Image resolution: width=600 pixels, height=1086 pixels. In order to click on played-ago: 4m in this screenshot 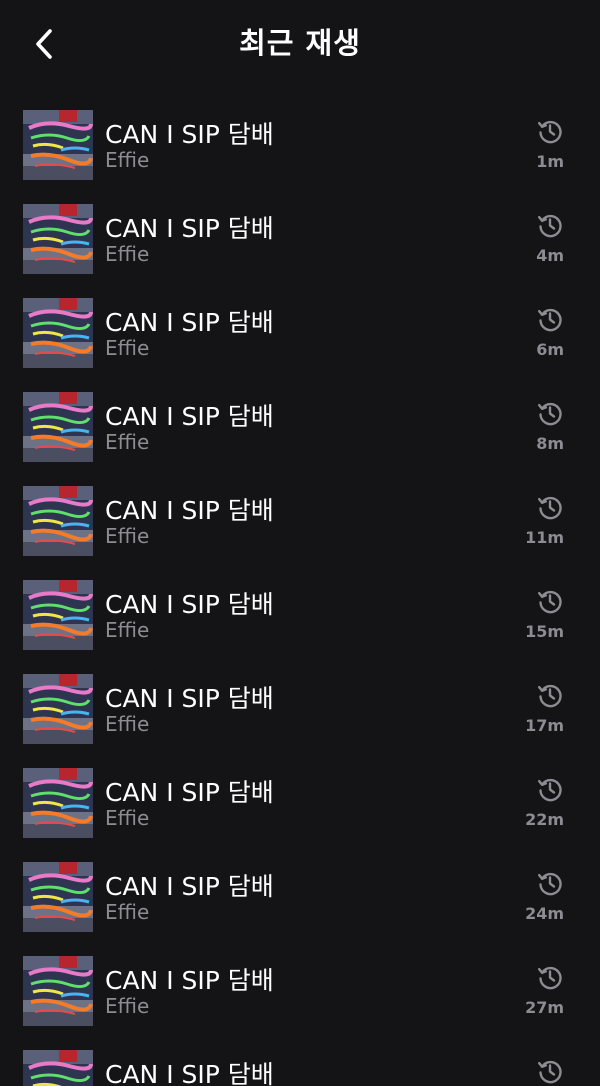, I will do `click(550, 255)`.